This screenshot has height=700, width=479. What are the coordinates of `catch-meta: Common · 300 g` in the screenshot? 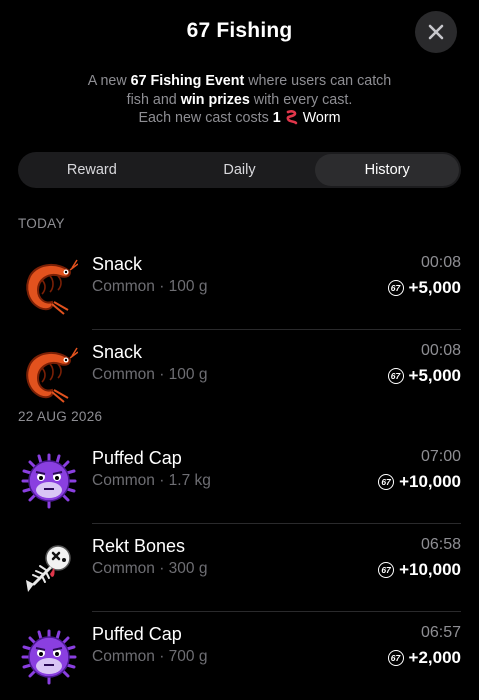 It's located at (150, 568).